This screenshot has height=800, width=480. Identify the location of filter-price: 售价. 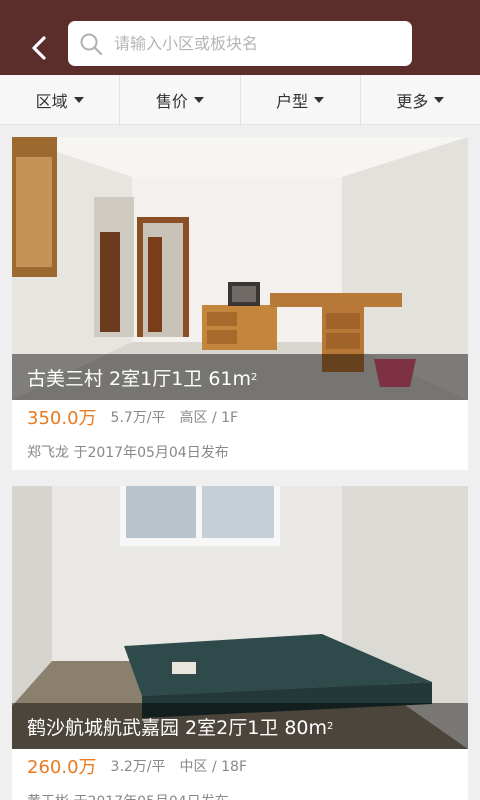
(180, 99).